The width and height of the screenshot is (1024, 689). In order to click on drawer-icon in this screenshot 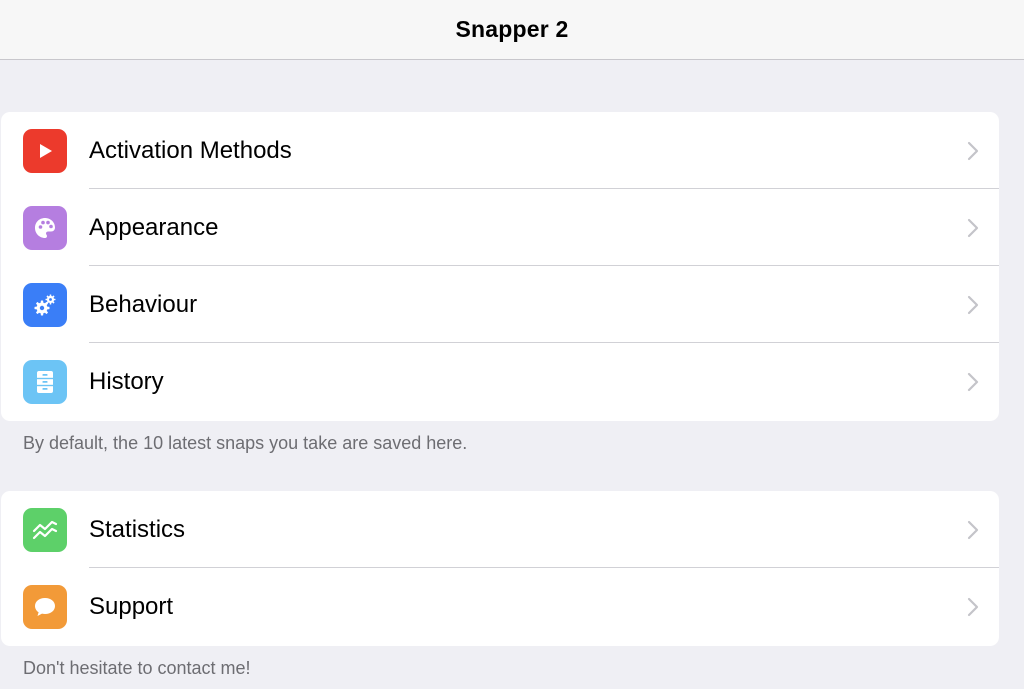, I will do `click(45, 382)`.